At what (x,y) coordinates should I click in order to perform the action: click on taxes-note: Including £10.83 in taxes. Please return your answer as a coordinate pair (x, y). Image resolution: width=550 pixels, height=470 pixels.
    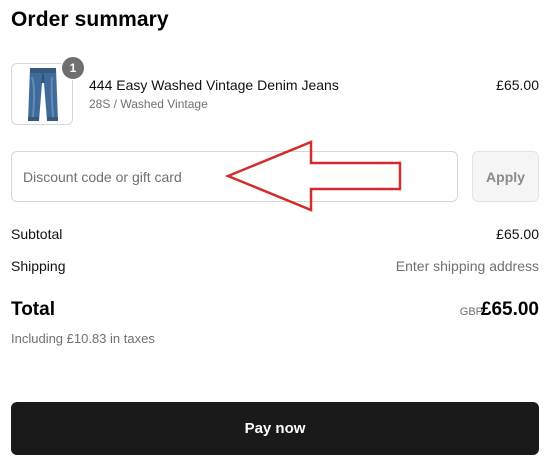
    Looking at the image, I should click on (83, 338).